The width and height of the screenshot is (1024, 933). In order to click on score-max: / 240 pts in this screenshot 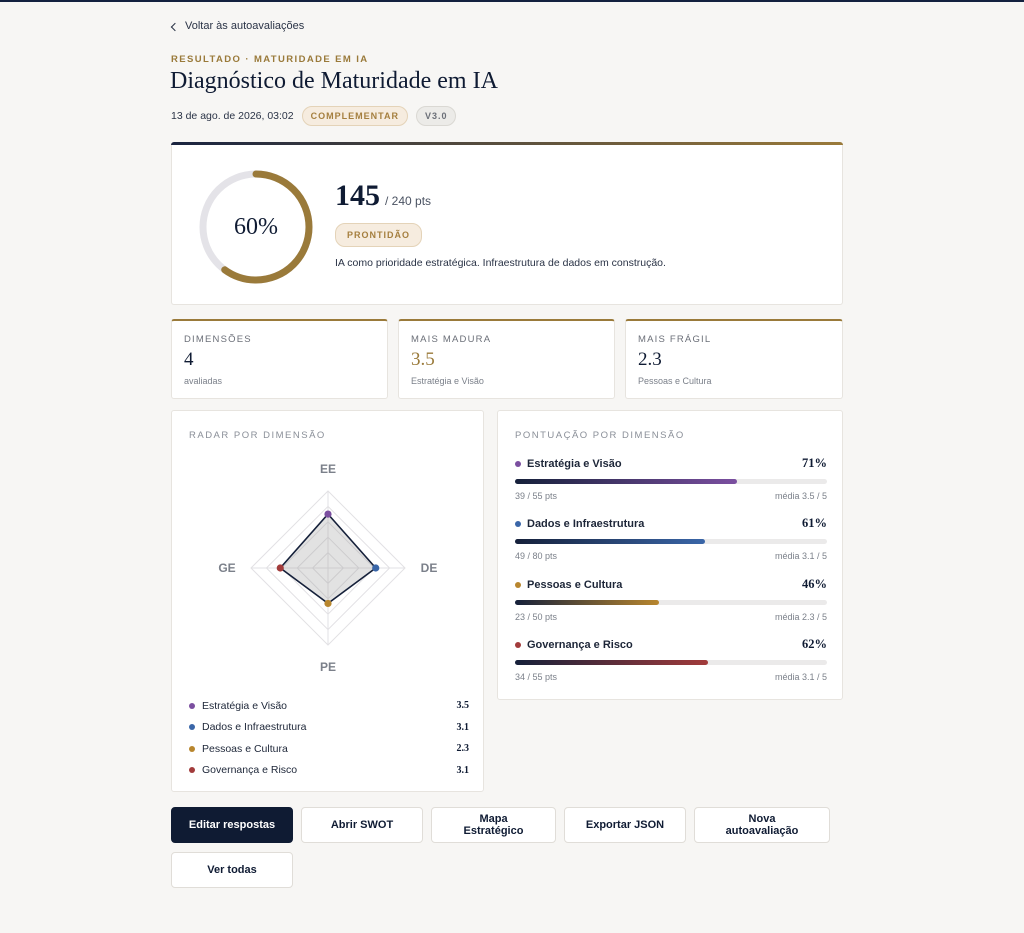, I will do `click(408, 201)`.